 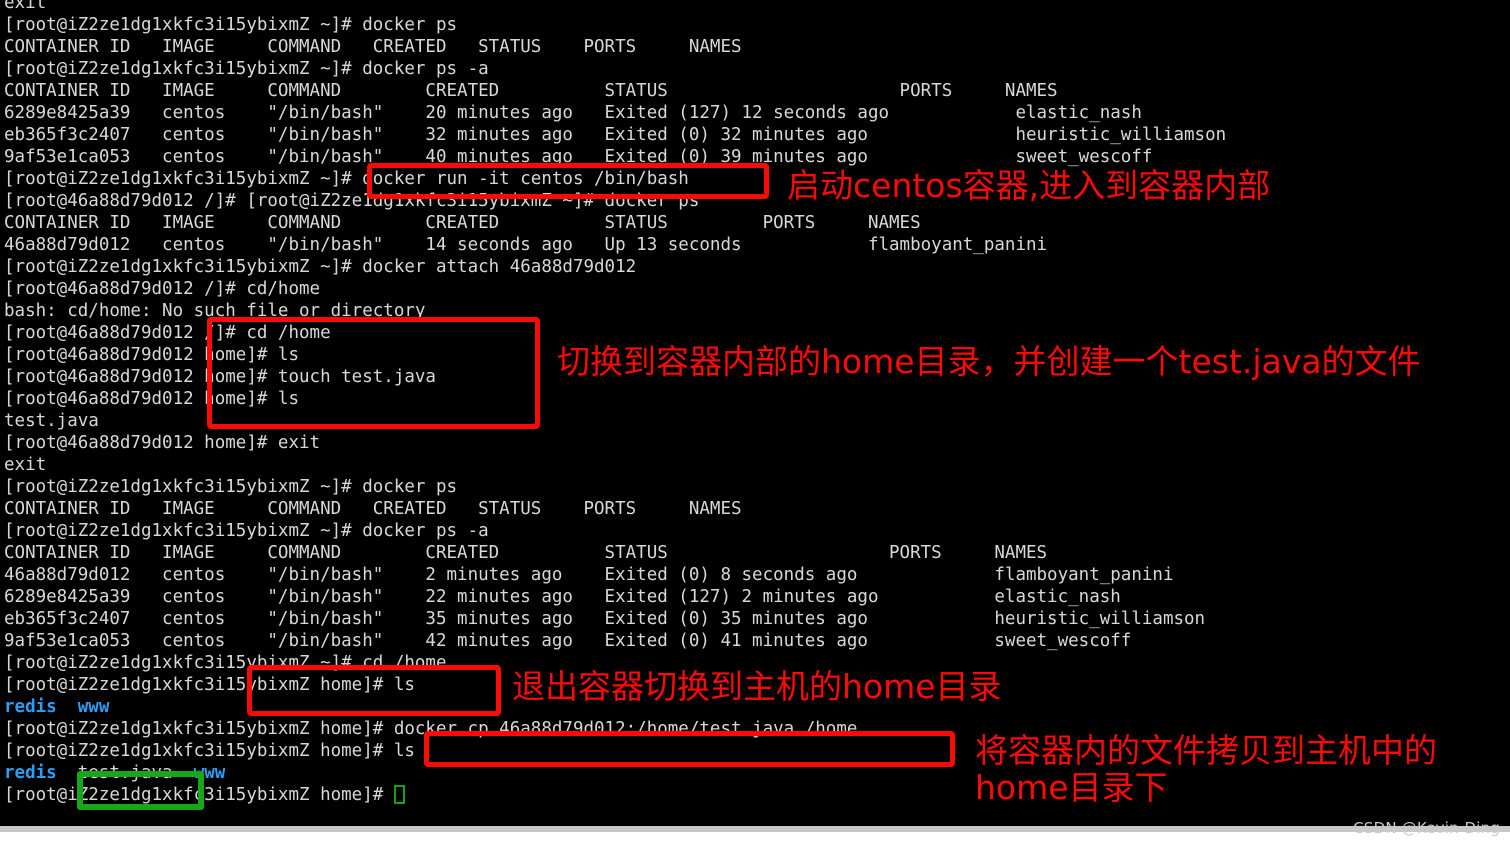 I want to click on annotation-note-1: 启动centos容器,进入到容器内部, so click(x=1029, y=185).